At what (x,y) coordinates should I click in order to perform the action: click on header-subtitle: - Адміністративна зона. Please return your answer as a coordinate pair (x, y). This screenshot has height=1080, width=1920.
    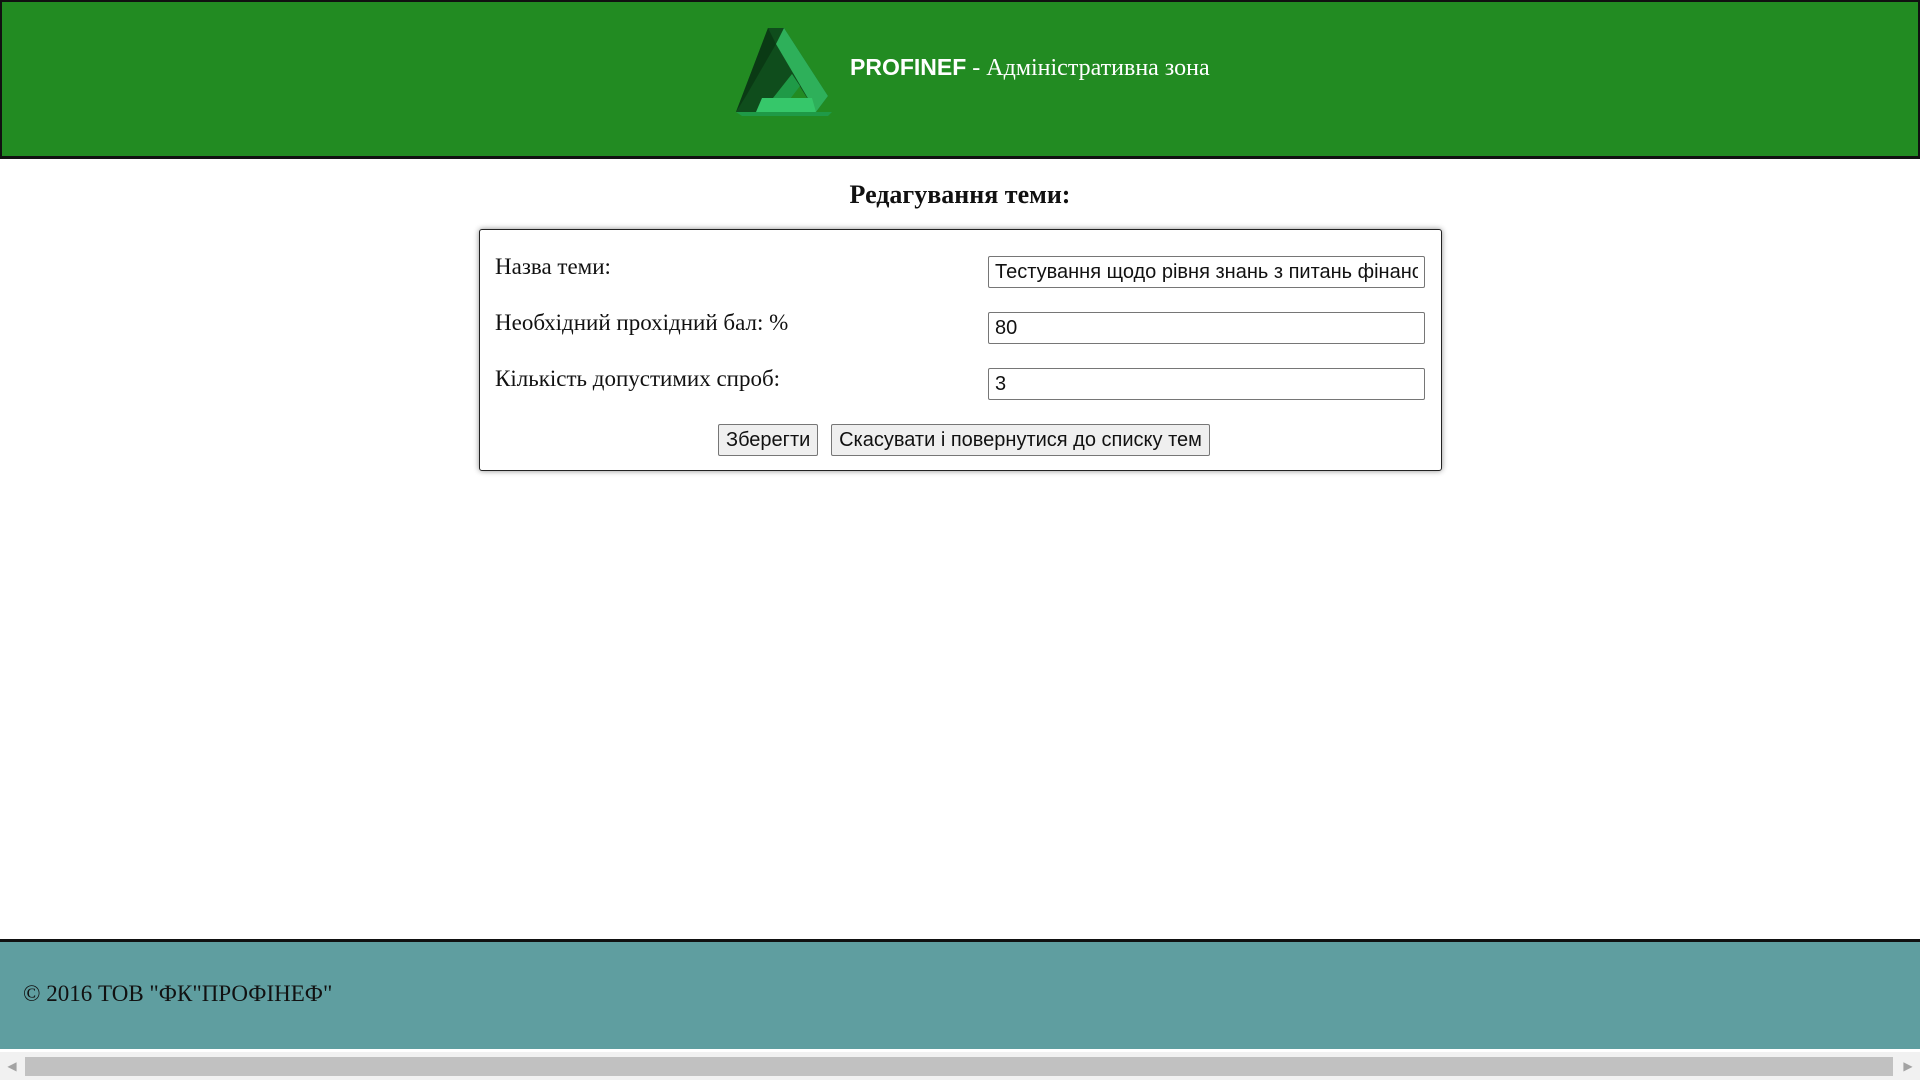
    Looking at the image, I should click on (1088, 68).